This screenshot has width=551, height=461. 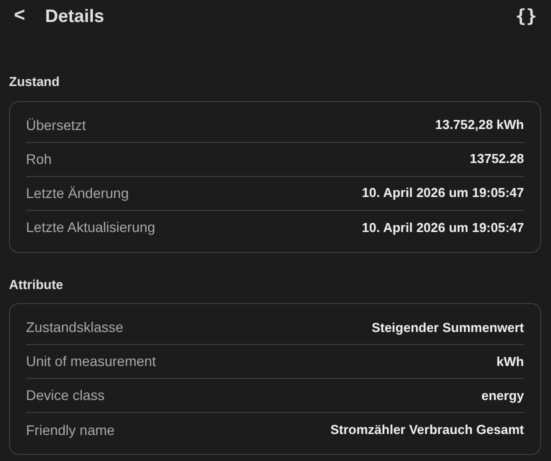 What do you see at coordinates (77, 193) in the screenshot?
I see `attribute-label: Letzte Änderung` at bounding box center [77, 193].